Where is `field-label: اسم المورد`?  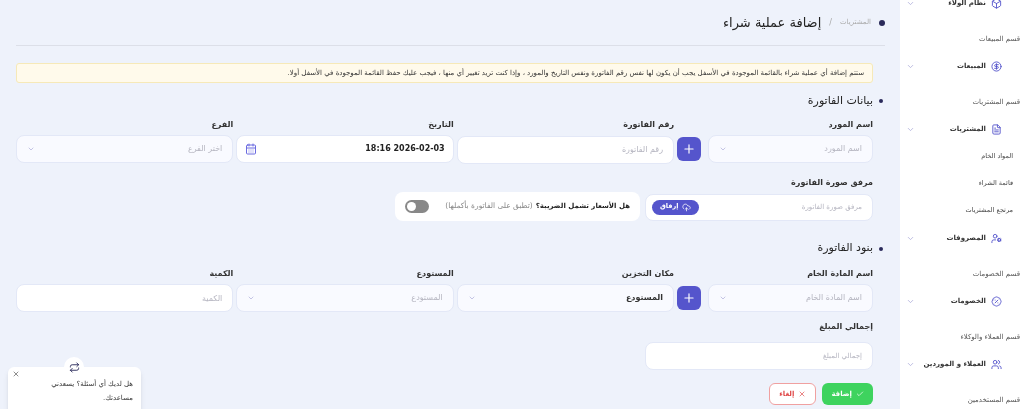 field-label: اسم المورد is located at coordinates (850, 125).